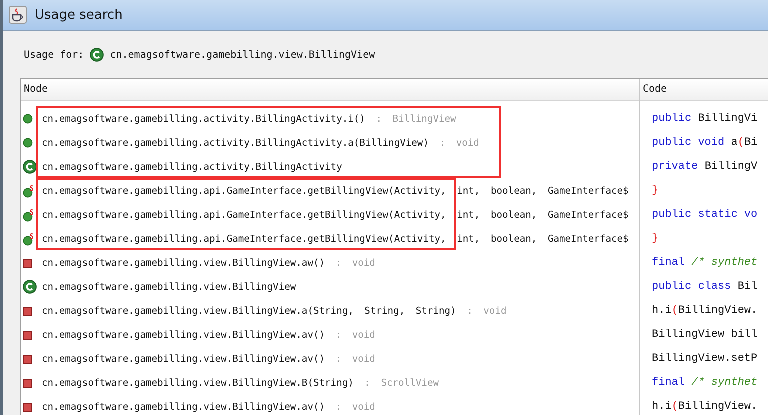 This screenshot has width=768, height=415. Describe the element at coordinates (705, 119) in the screenshot. I see `code-line: public BillingVi` at that location.